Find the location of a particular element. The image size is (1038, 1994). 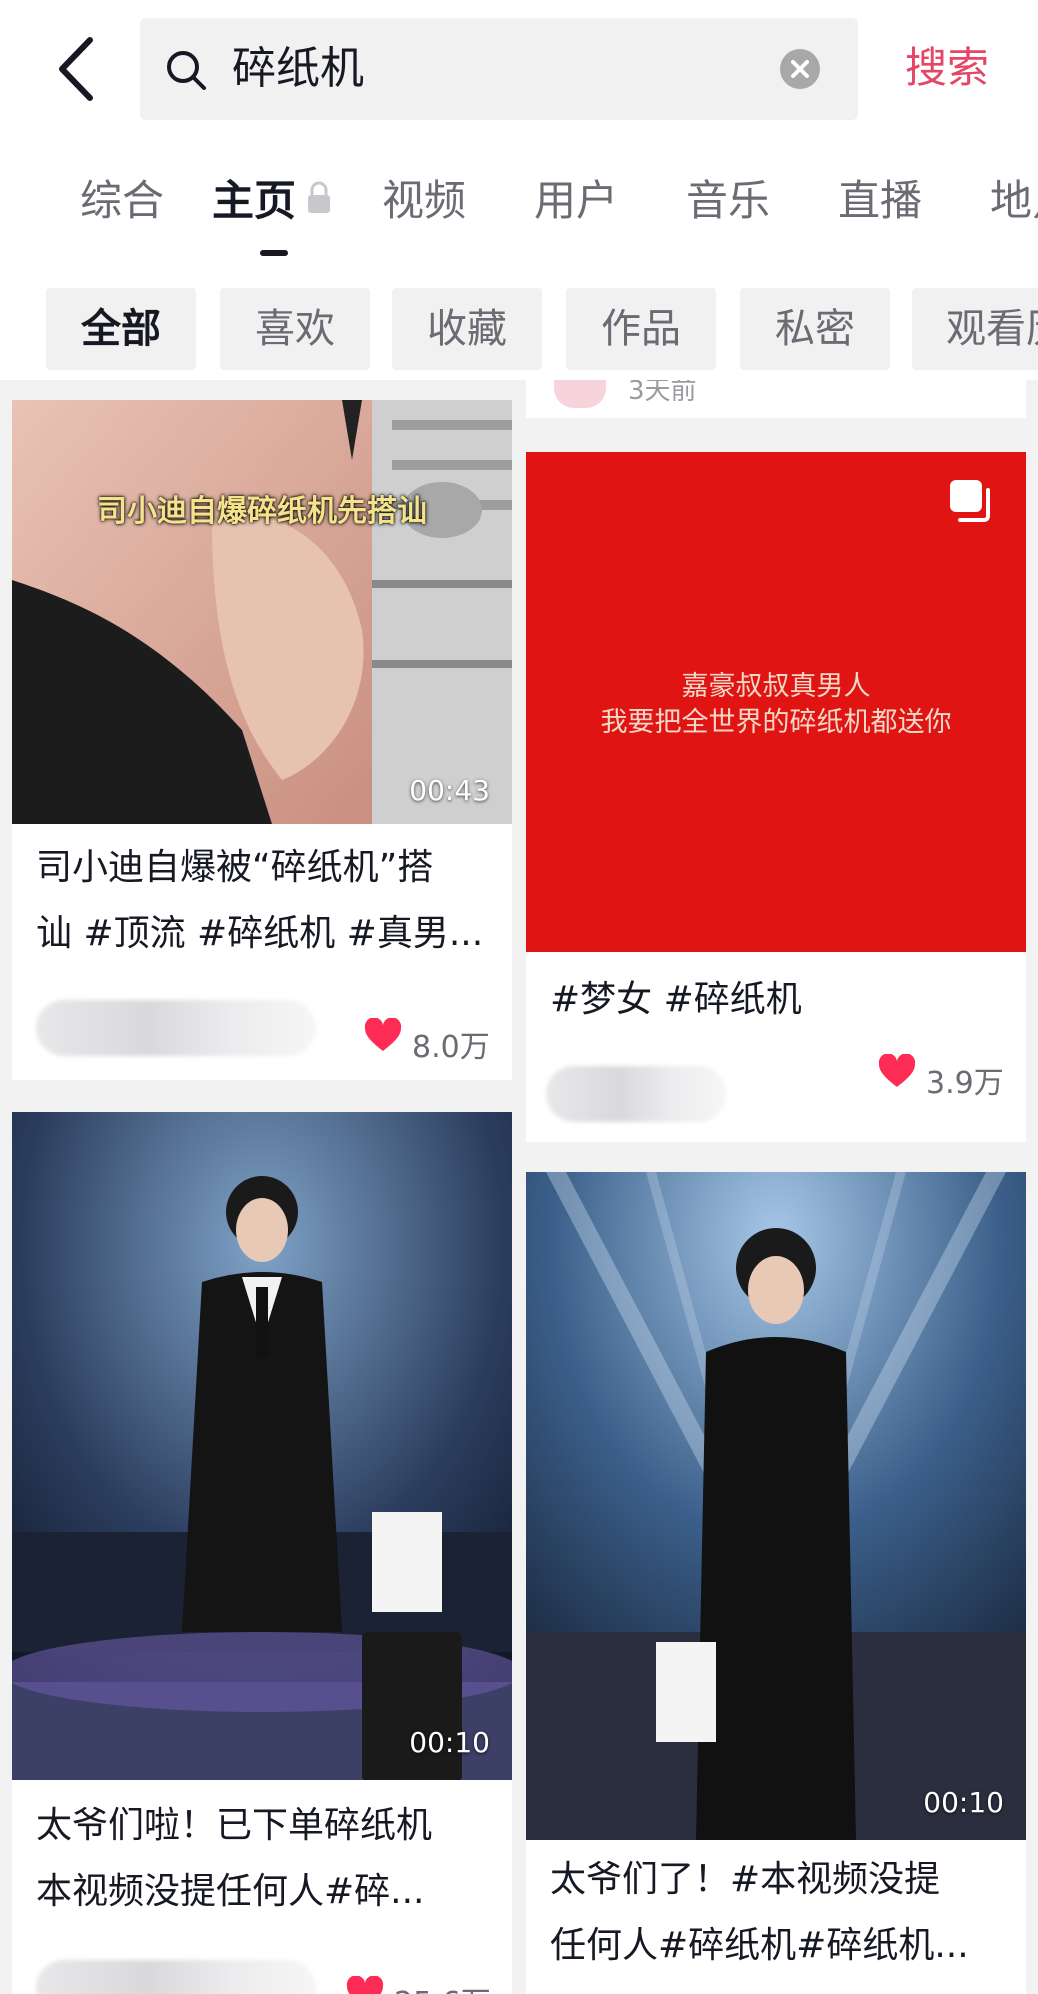

thumbnail-image is located at coordinates (262, 612).